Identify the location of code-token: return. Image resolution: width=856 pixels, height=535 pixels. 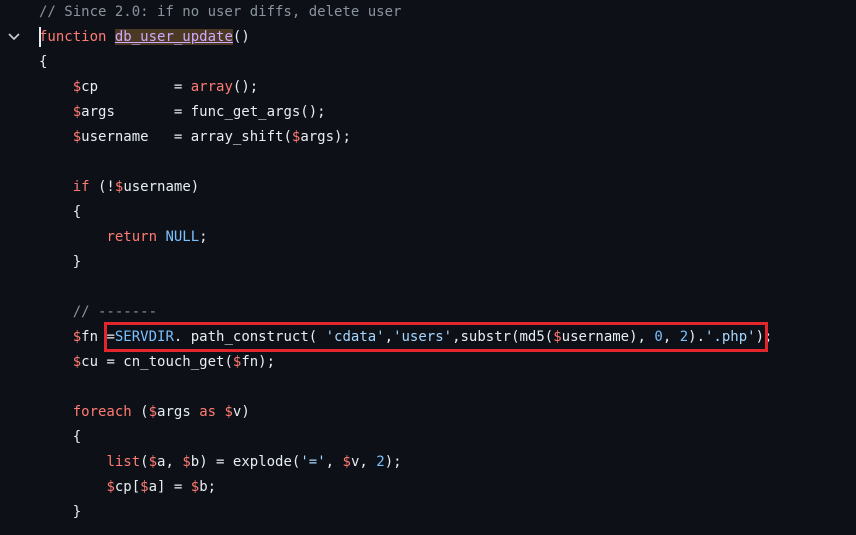
(132, 237).